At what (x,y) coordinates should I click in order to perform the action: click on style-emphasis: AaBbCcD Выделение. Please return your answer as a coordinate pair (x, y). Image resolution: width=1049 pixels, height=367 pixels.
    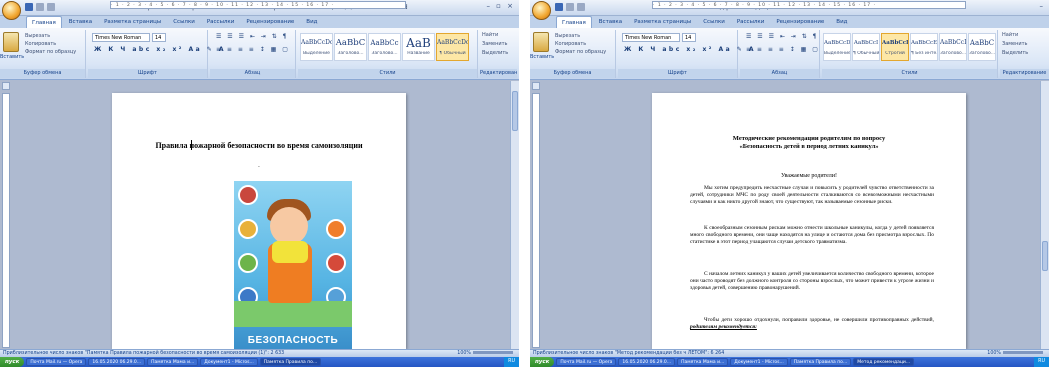
    Looking at the image, I should click on (837, 47).